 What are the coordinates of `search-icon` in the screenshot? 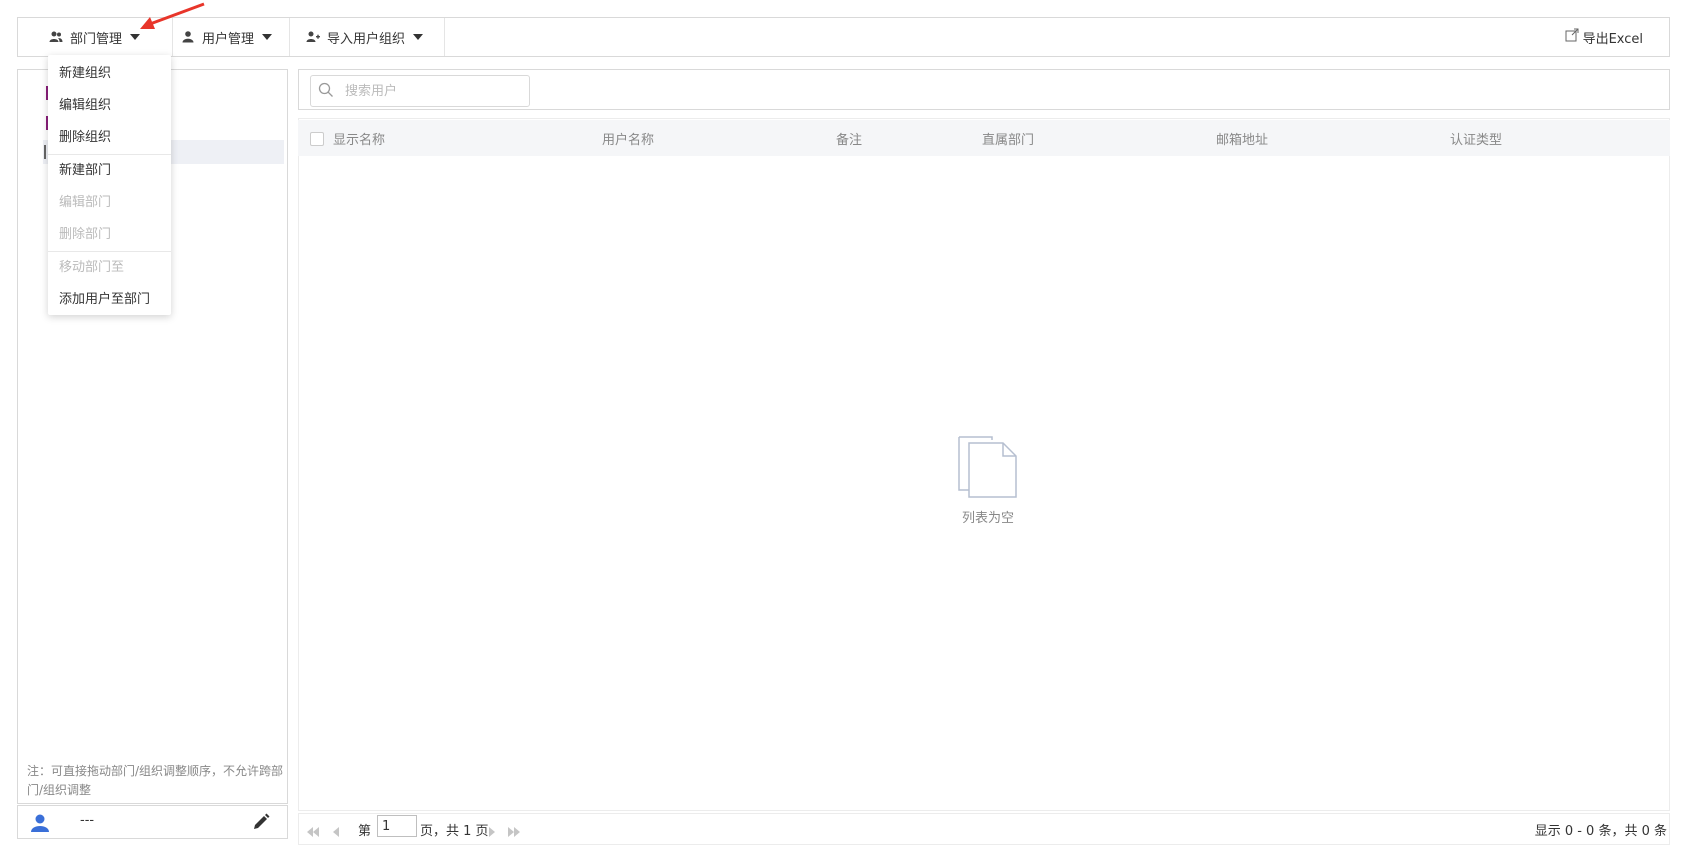 It's located at (325, 89).